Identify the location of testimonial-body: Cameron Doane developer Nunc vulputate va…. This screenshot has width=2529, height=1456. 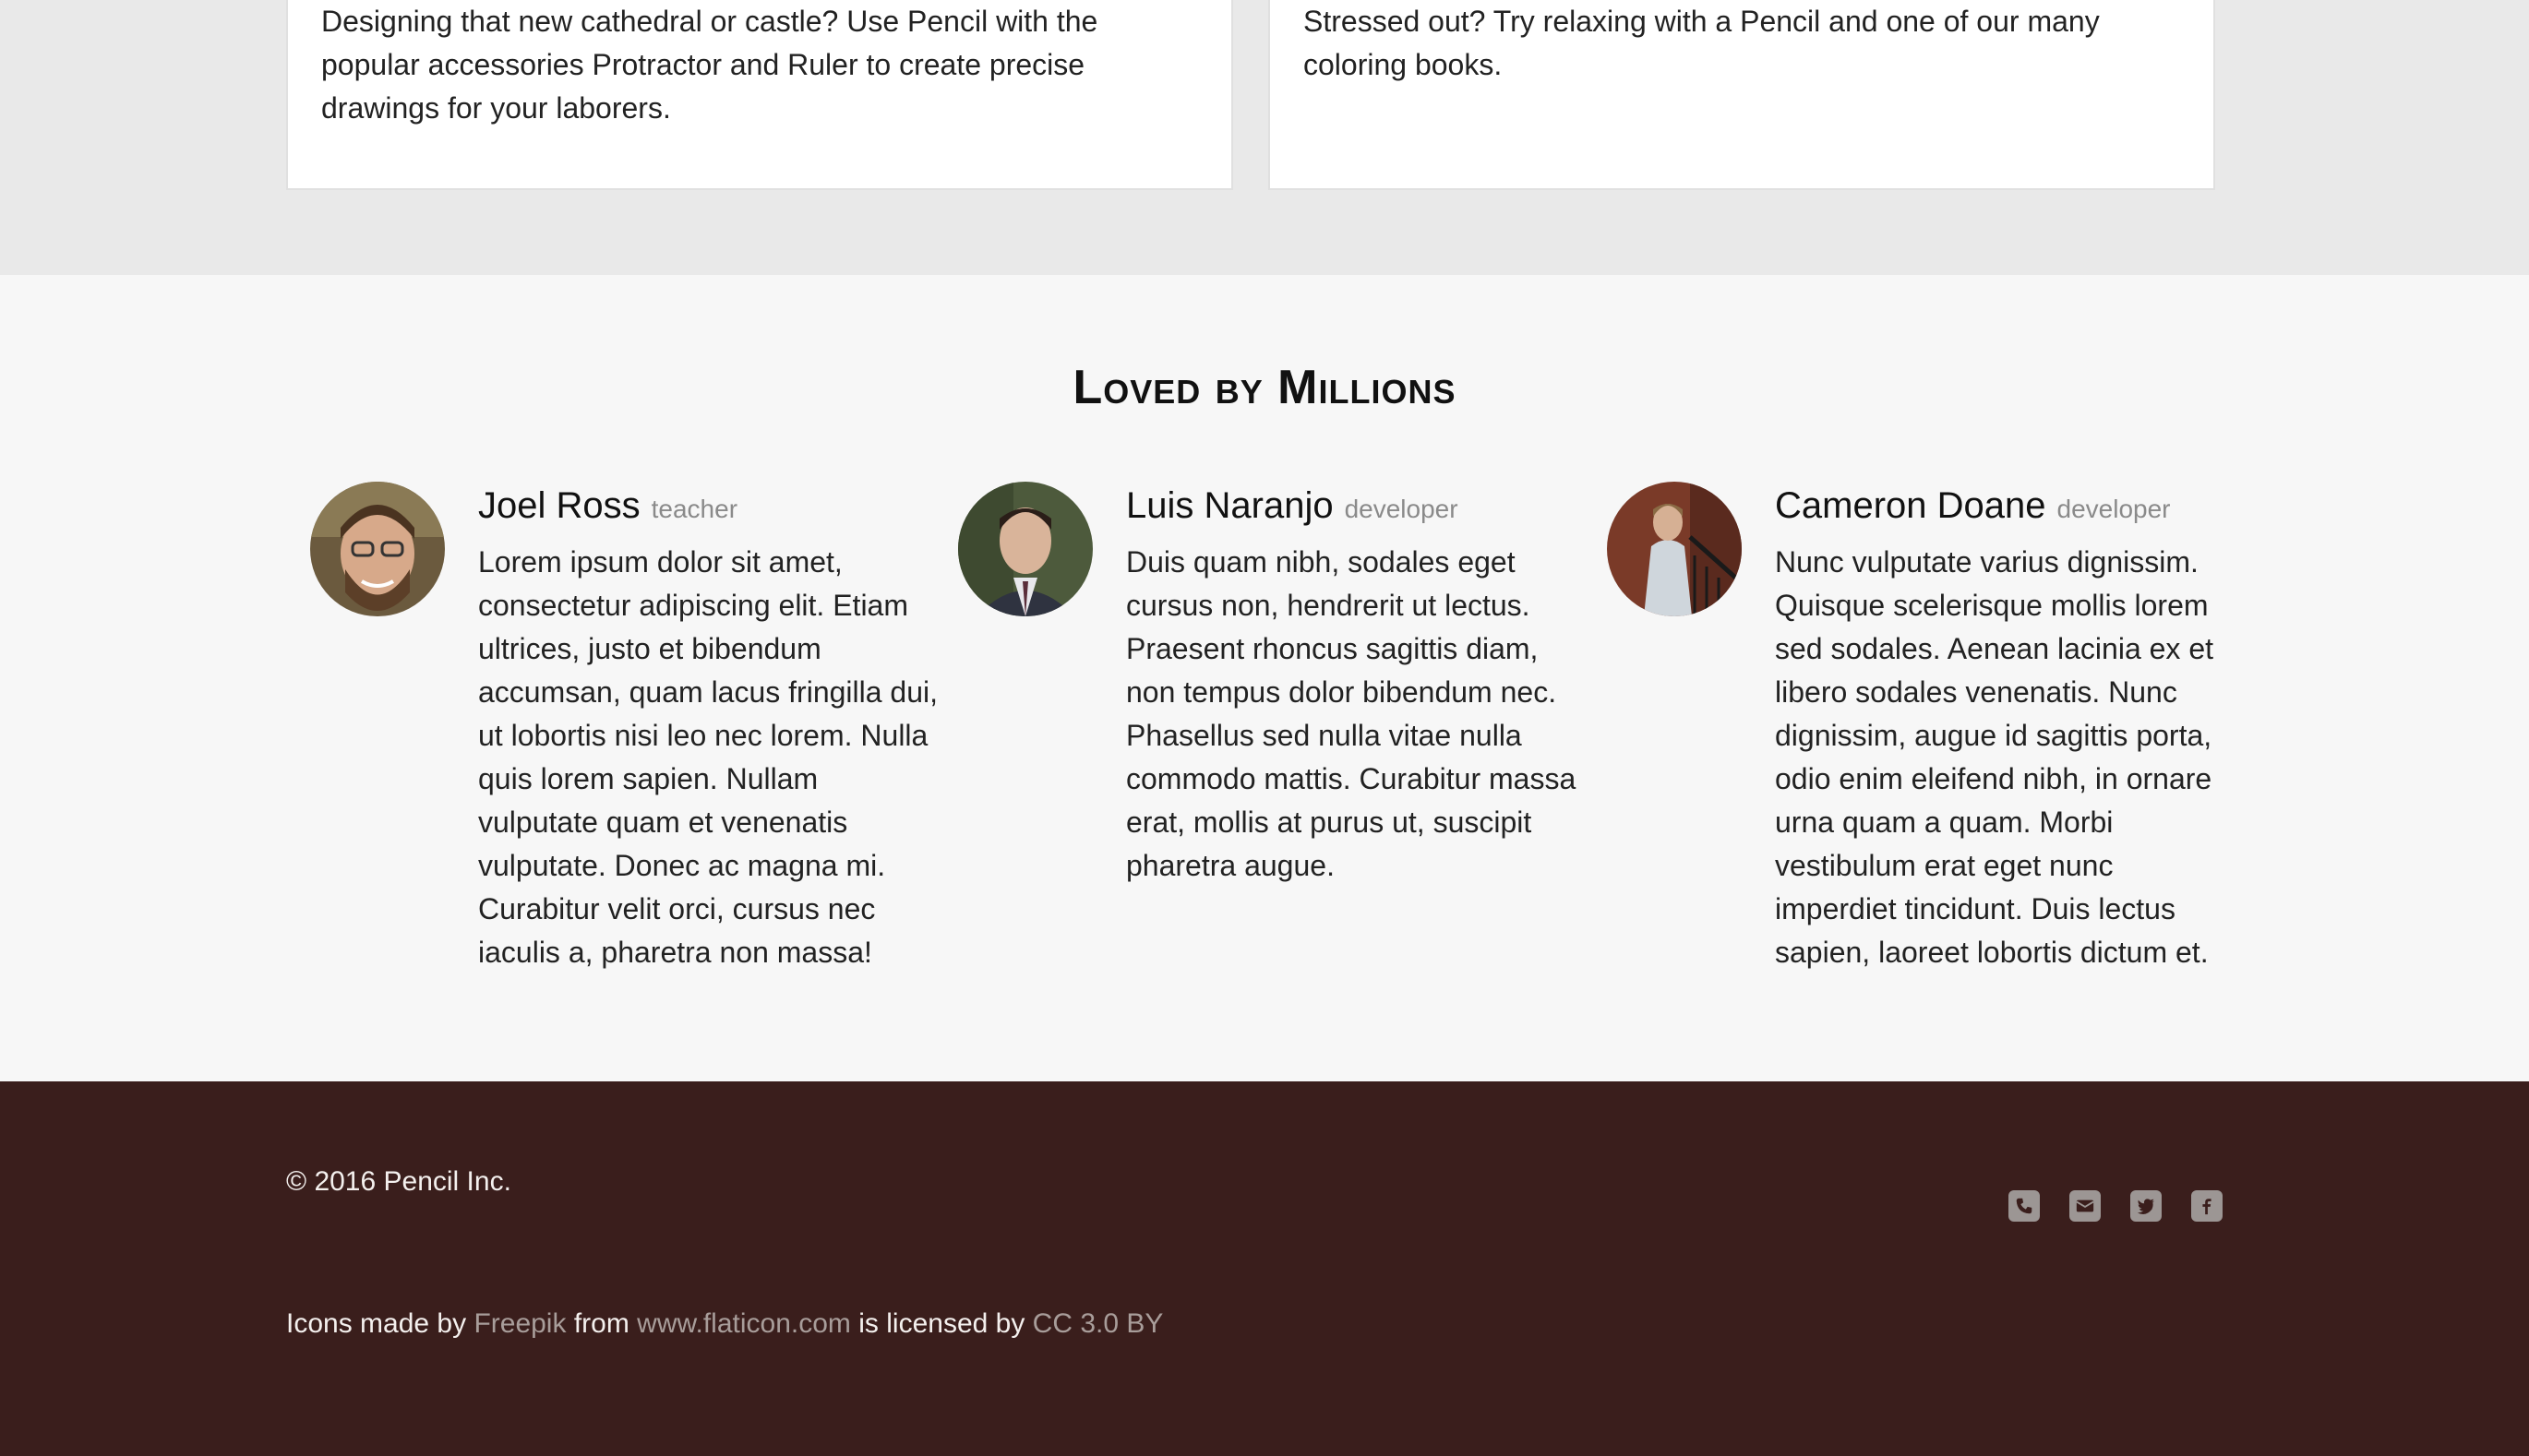
(2005, 728).